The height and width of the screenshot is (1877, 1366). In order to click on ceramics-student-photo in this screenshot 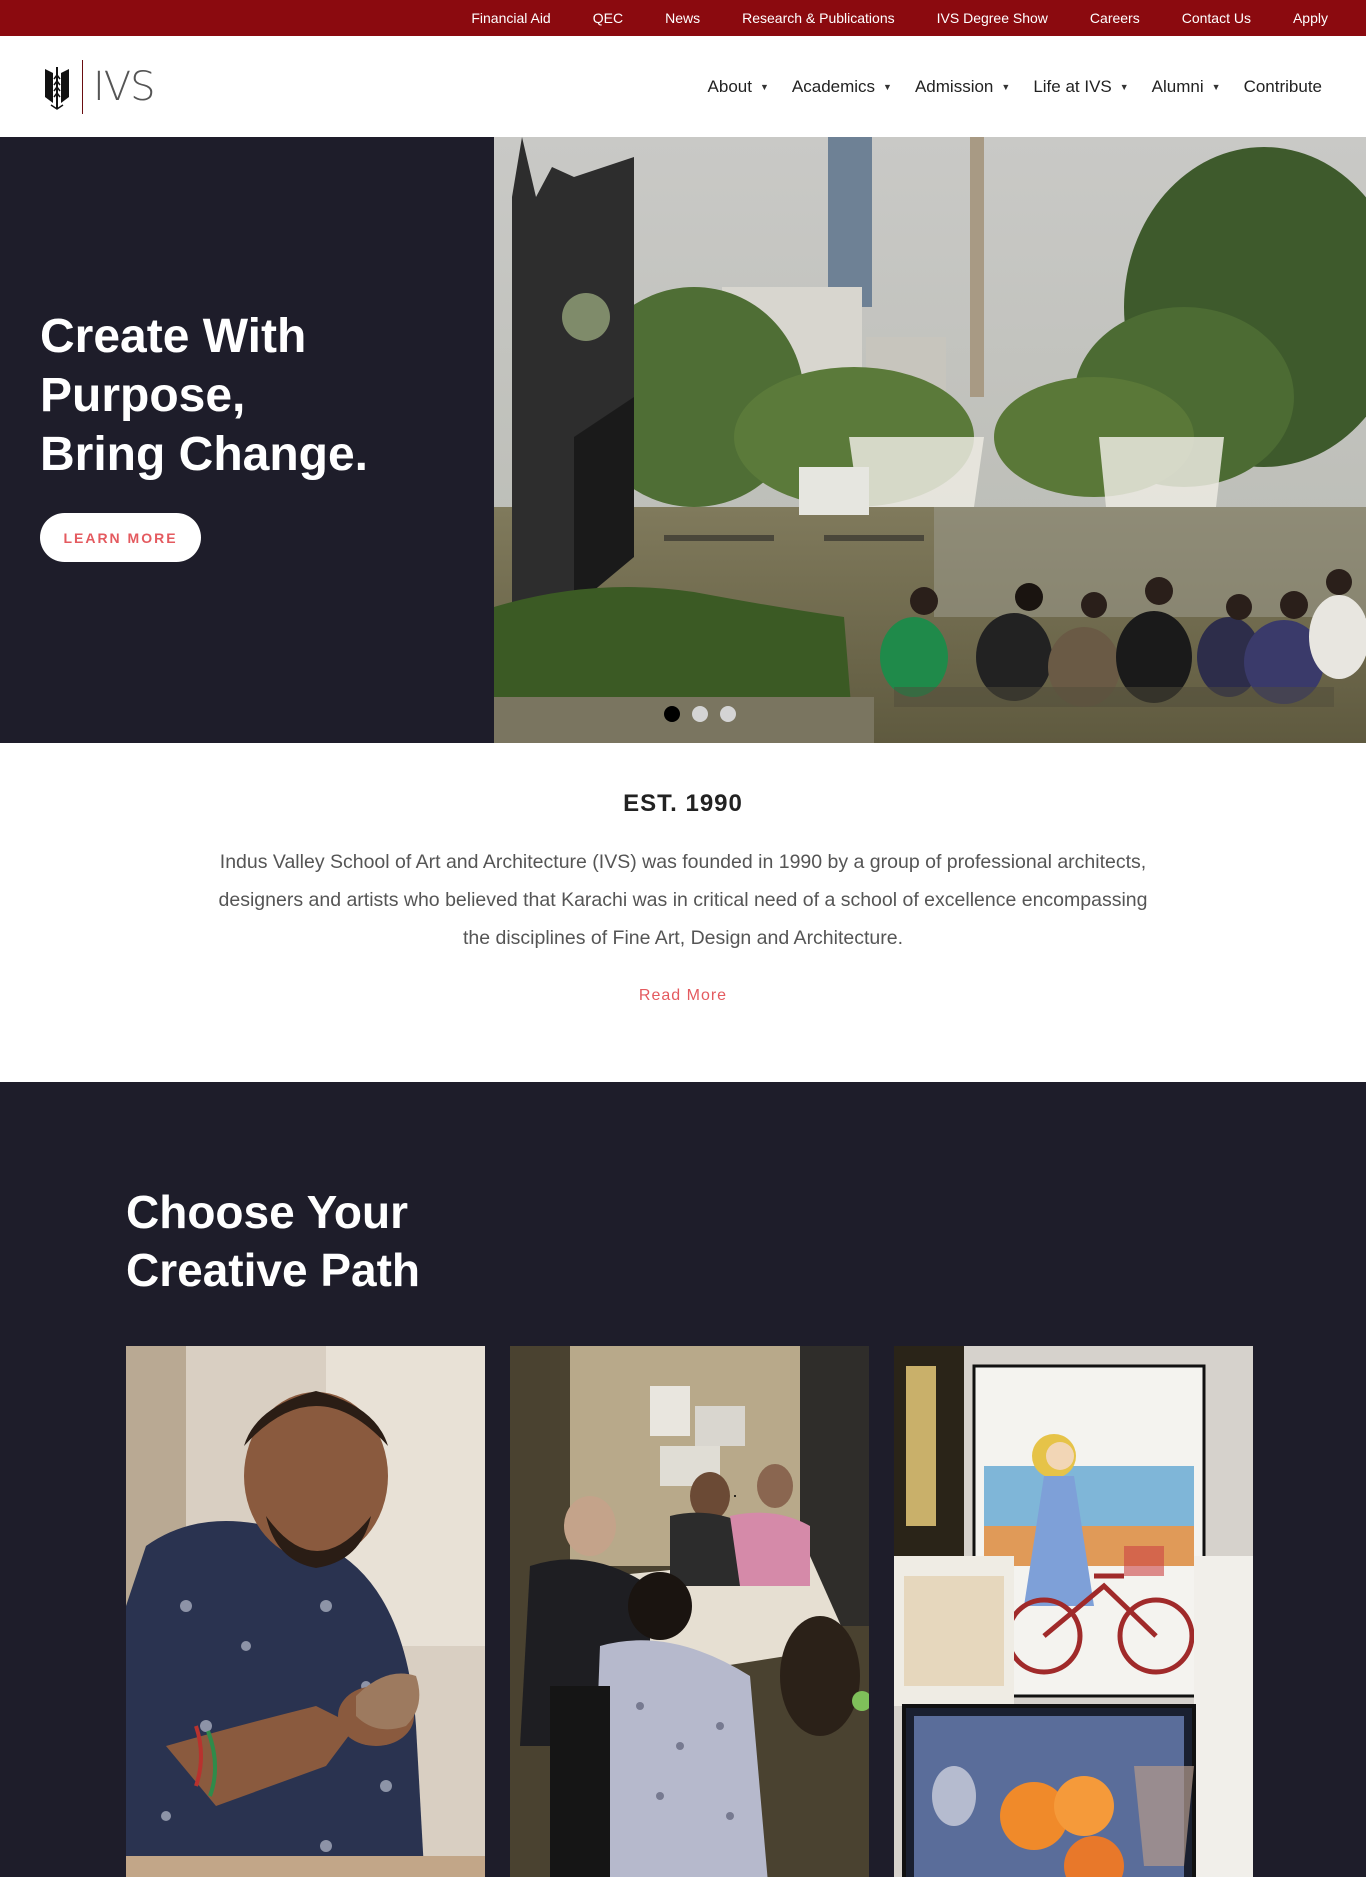, I will do `click(305, 1611)`.